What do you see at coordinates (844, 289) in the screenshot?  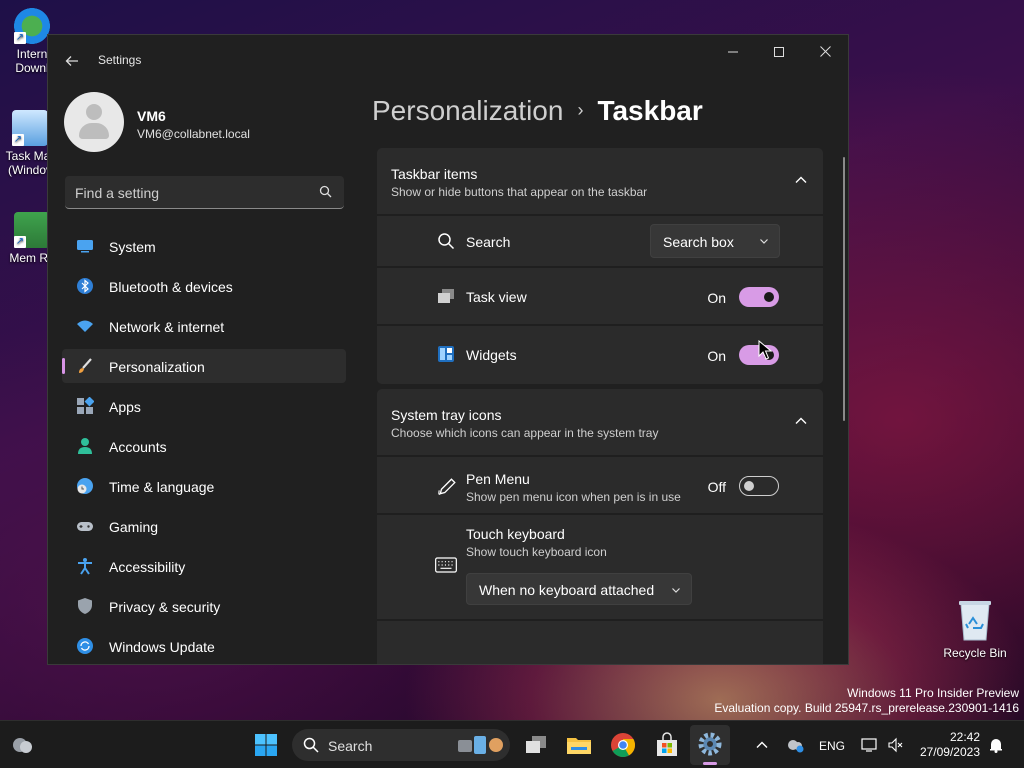 I see `content-scrollbar` at bounding box center [844, 289].